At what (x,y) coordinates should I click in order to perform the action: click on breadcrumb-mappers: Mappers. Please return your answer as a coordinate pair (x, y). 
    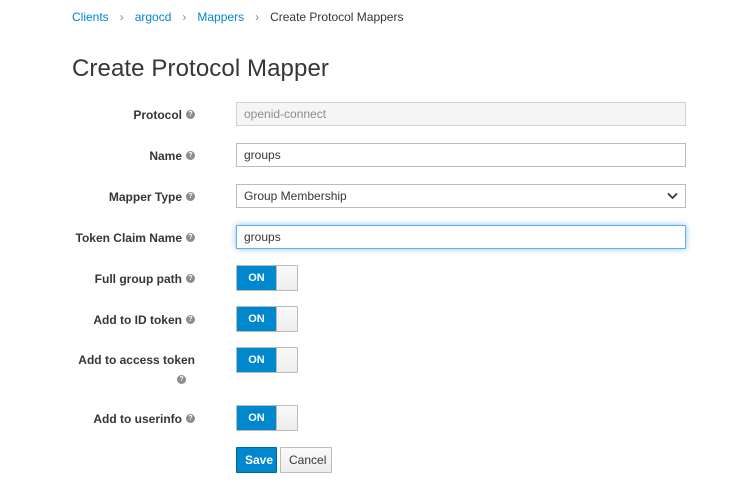
    Looking at the image, I should click on (220, 17).